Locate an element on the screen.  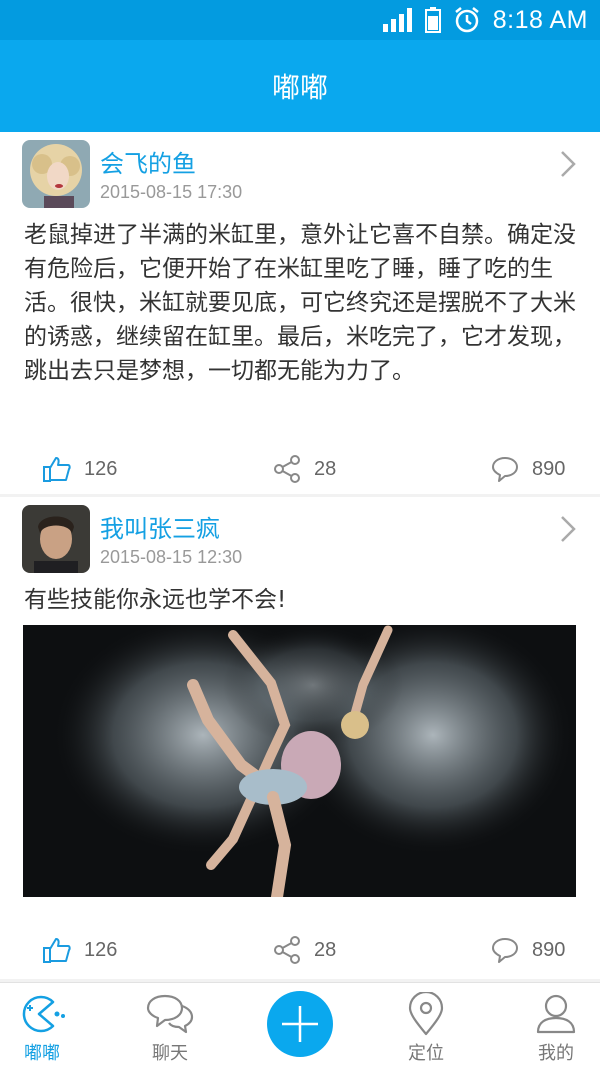
page-title: 嘟嘟 is located at coordinates (299, 87).